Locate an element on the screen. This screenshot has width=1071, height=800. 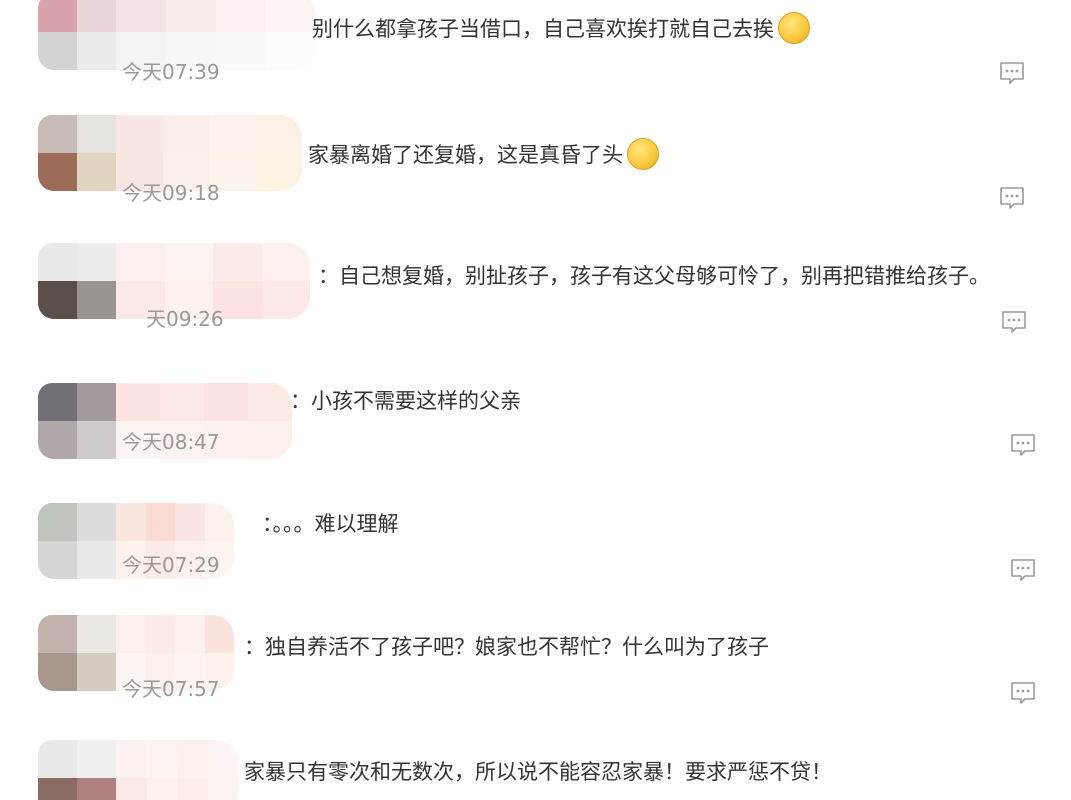
comment-text-content: ：独自养活不了孩子吧？娘家也不帮忙？什么叫为了孩子 is located at coordinates (506, 647).